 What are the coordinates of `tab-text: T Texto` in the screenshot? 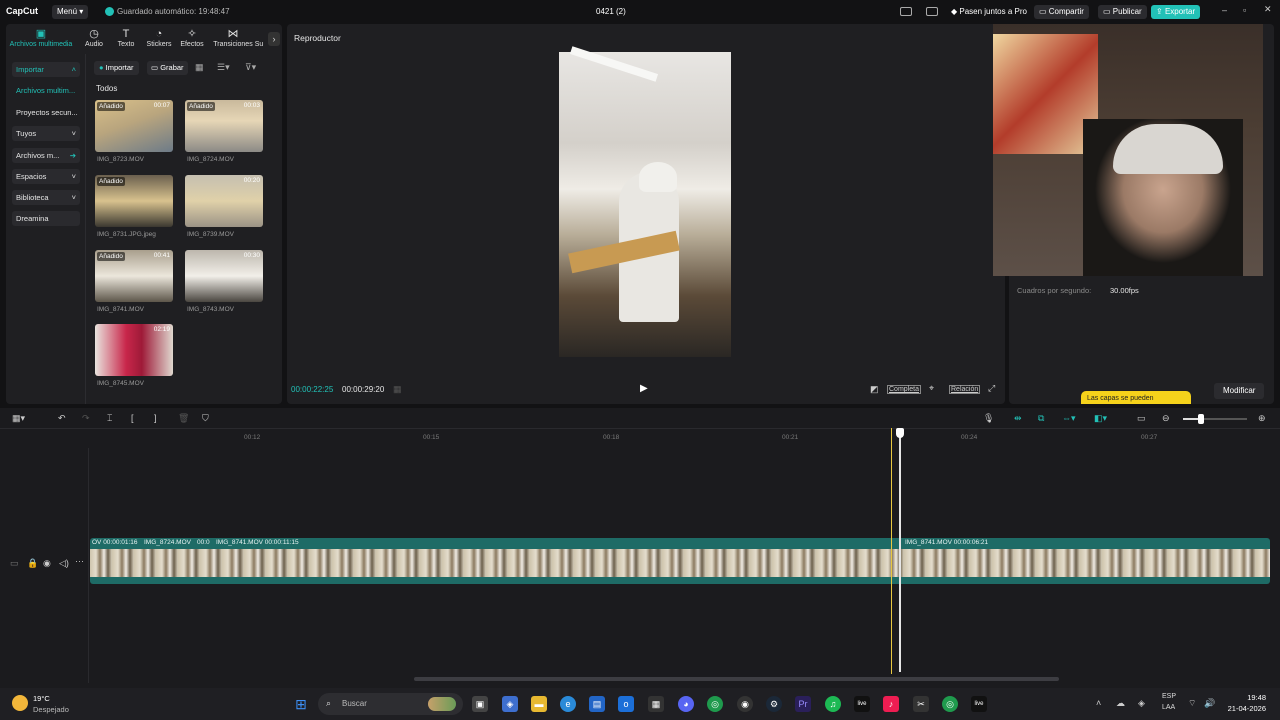 It's located at (126, 38).